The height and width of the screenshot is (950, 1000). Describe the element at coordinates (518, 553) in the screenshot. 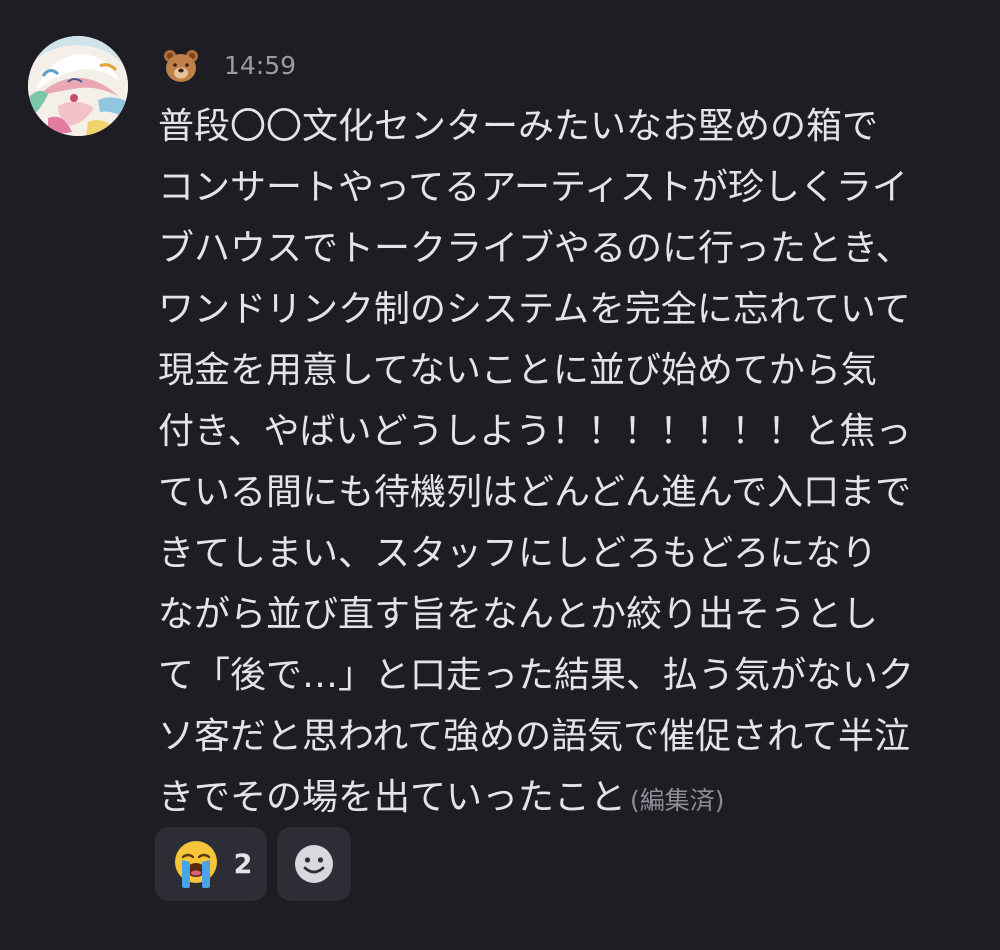

I see `message-line: きてしまい、スタッフにしどろもどろになり` at that location.